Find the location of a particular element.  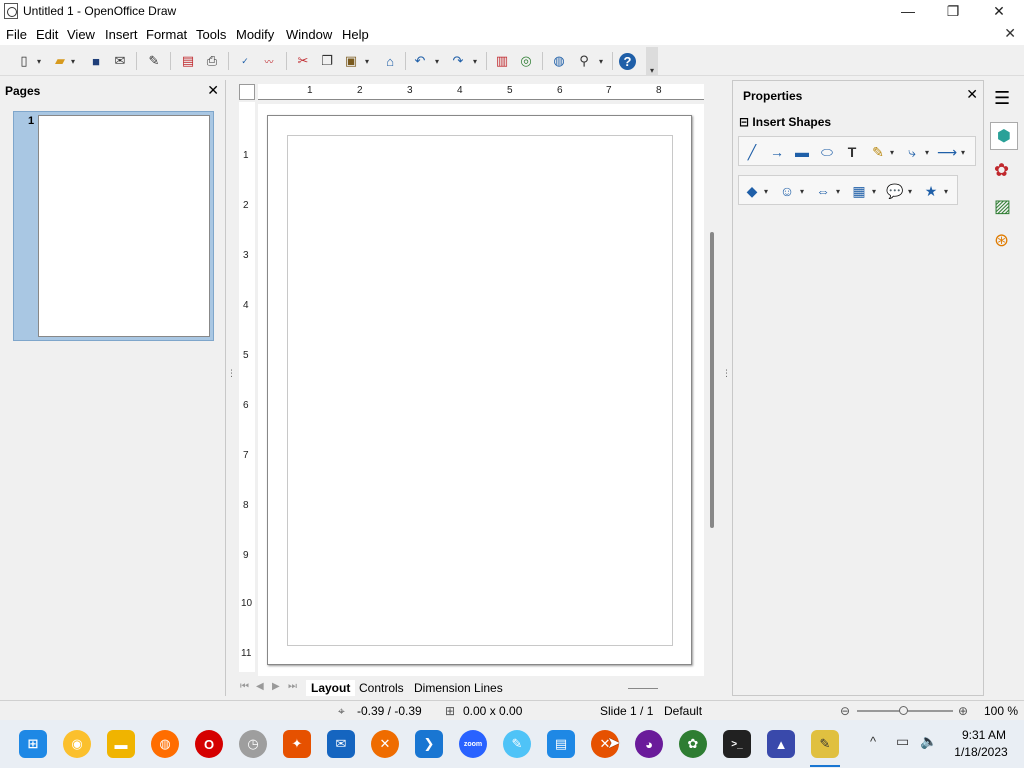

menu-modify: Modify is located at coordinates (255, 34).